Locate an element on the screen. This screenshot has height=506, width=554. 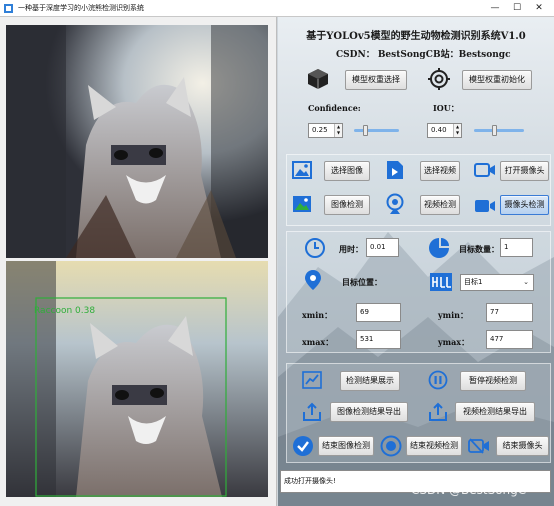
model-weight-init-button: 模型权重初始化 is located at coordinates (497, 80).